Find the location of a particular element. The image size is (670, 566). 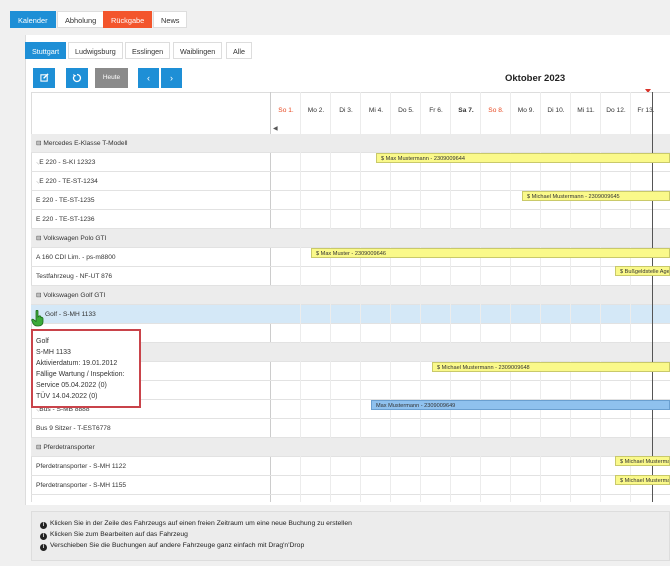

vehicle-label: A 160 CDI Lim. - ps-m8800 is located at coordinates (76, 257).